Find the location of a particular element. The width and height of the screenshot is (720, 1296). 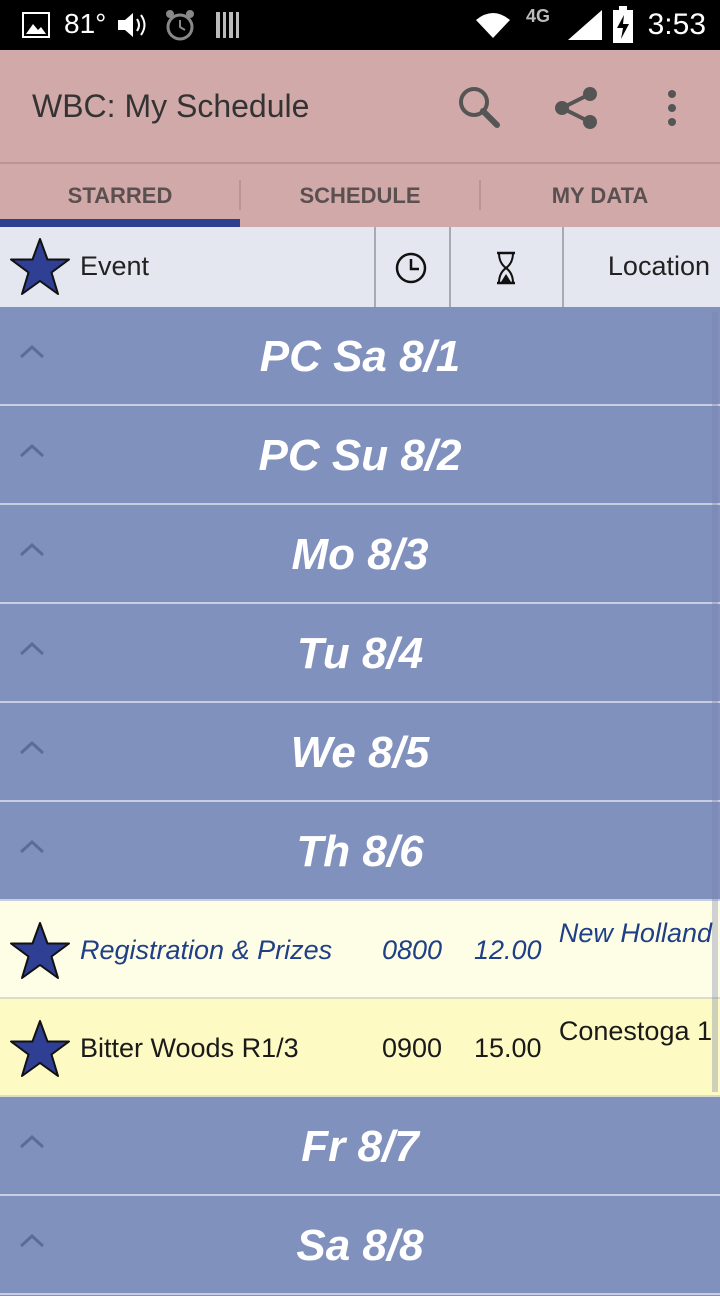

barcode-icon is located at coordinates (227, 25).